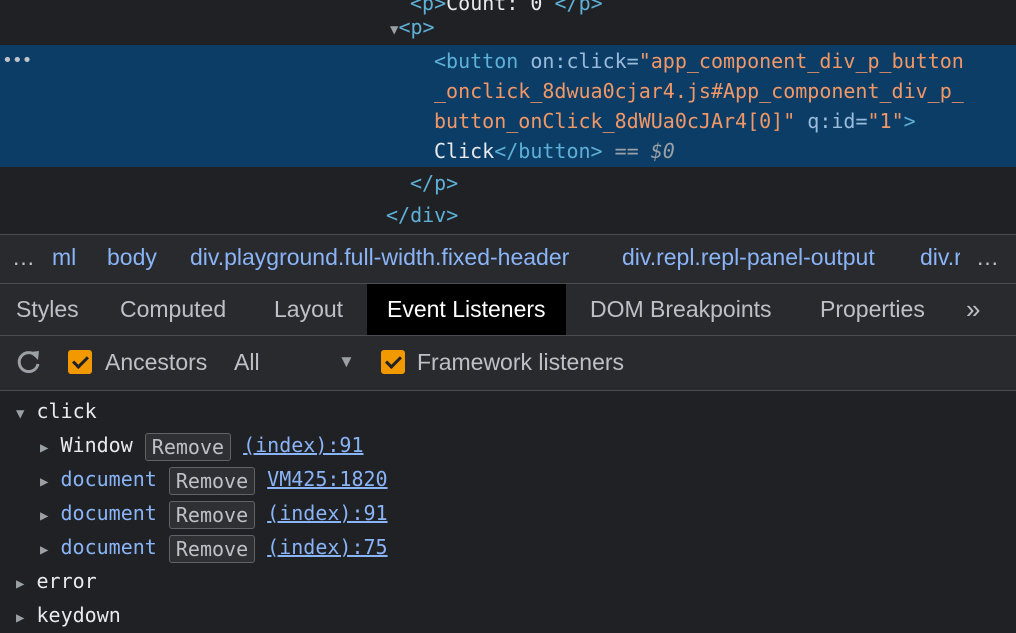 This screenshot has width=1016, height=633. I want to click on expand-triangle-icon: ▼, so click(20, 414).